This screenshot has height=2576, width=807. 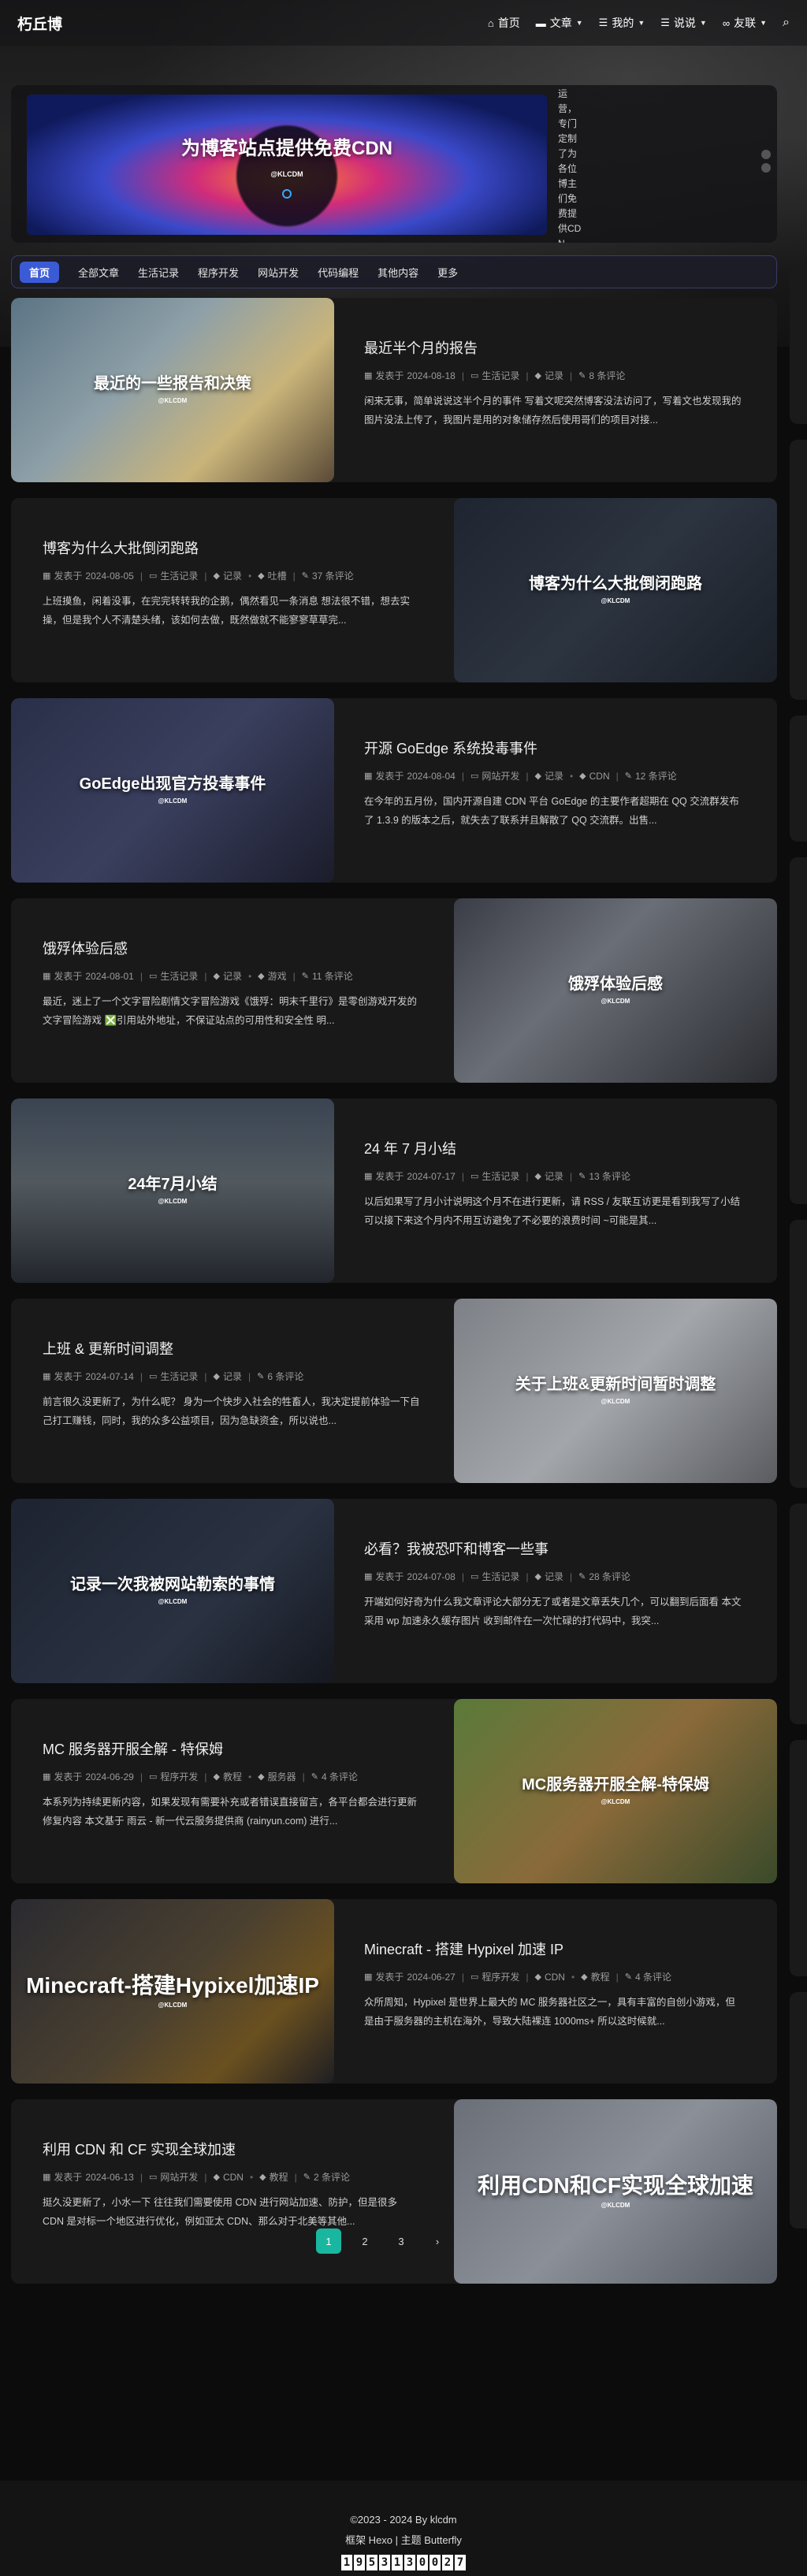 What do you see at coordinates (622, 23) in the screenshot?
I see `menu-item: ☰ 我的 ▼` at bounding box center [622, 23].